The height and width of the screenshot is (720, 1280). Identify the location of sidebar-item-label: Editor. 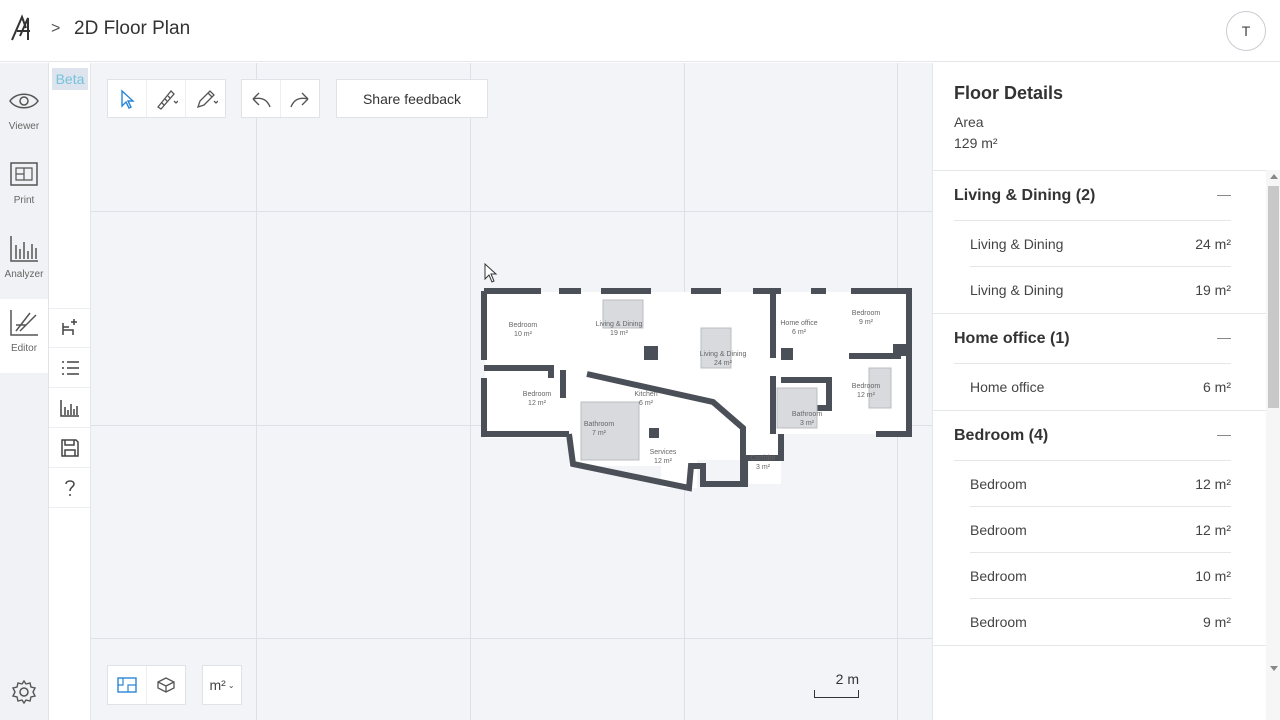
(24, 348).